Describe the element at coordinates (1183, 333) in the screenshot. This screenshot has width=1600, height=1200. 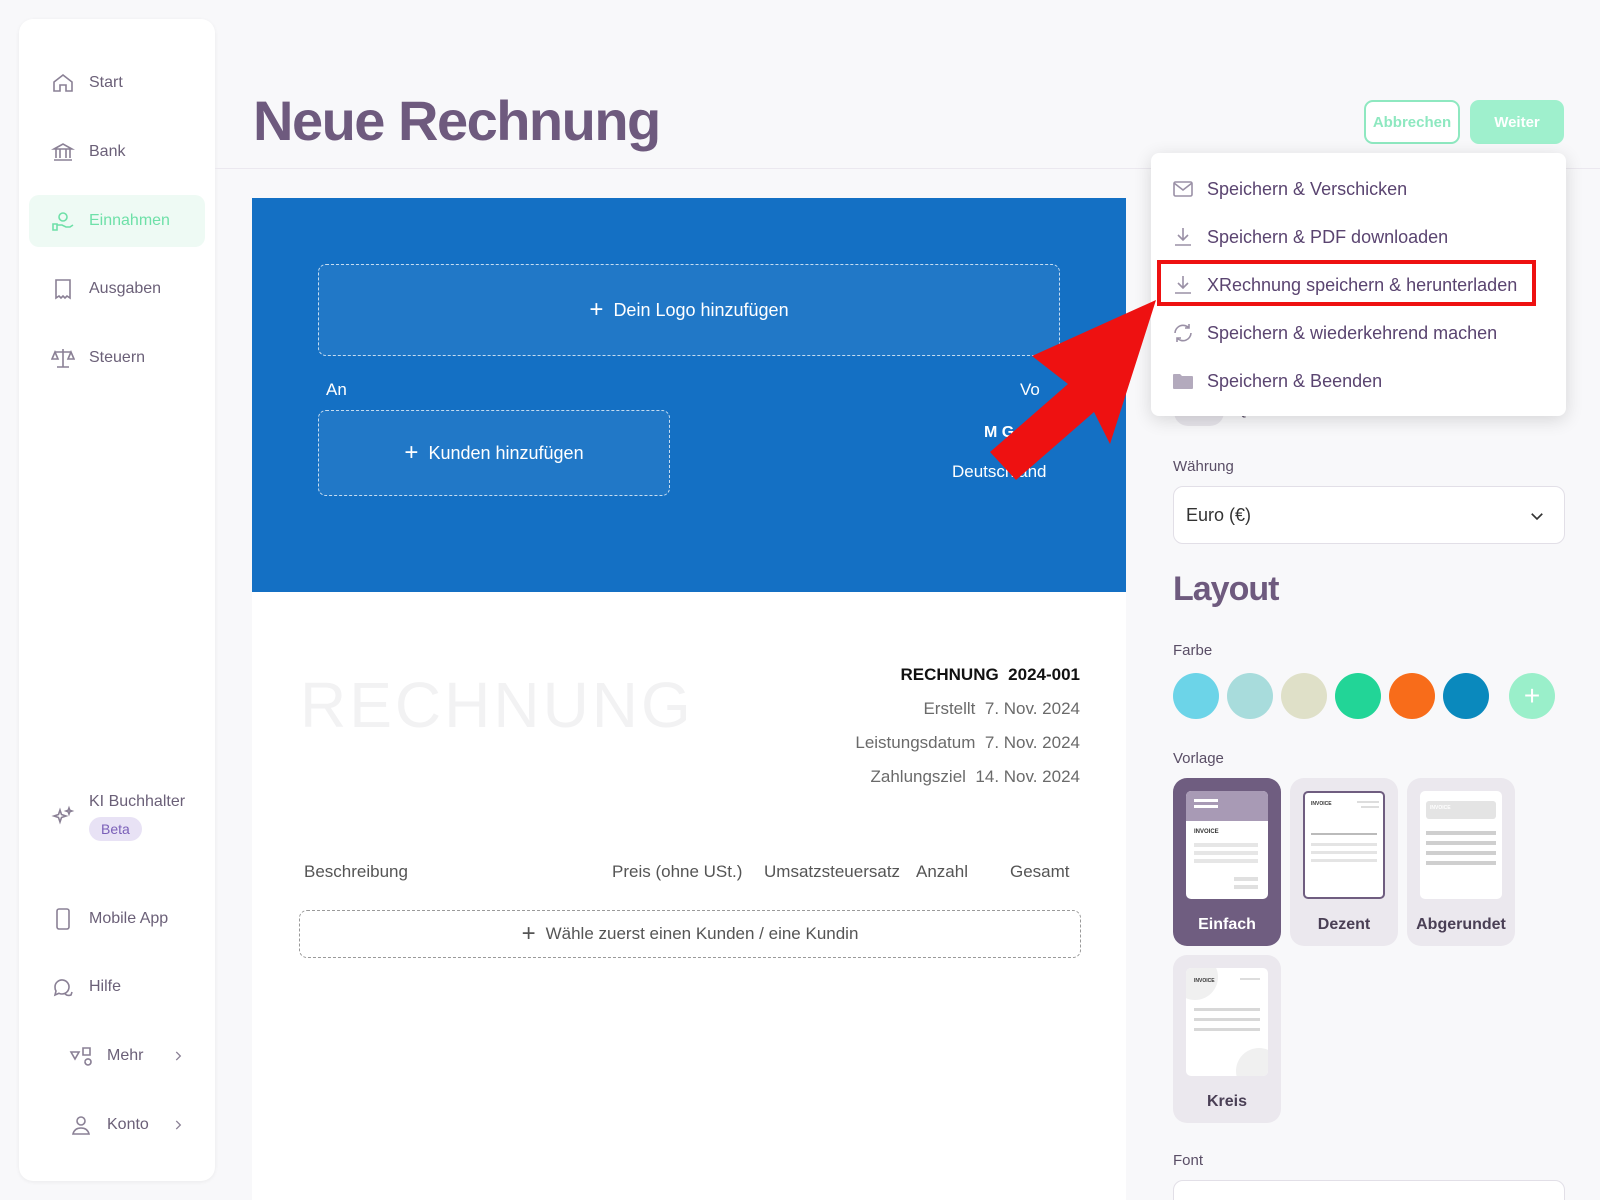
I see `repeat-icon` at that location.